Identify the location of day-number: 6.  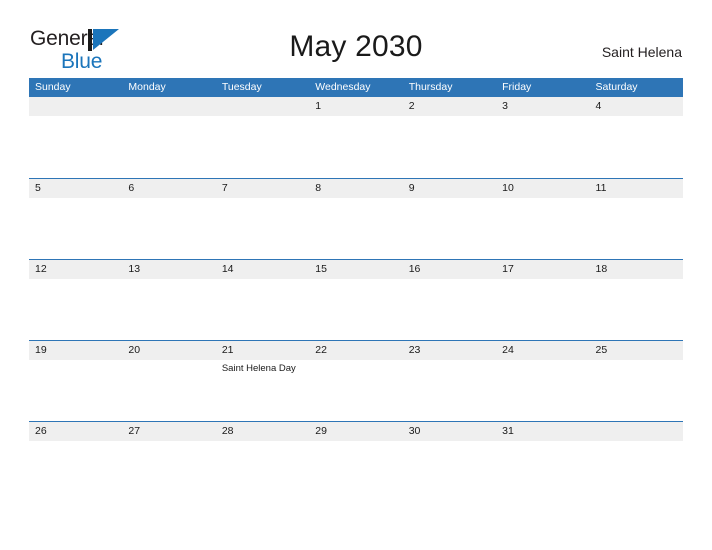
(131, 188).